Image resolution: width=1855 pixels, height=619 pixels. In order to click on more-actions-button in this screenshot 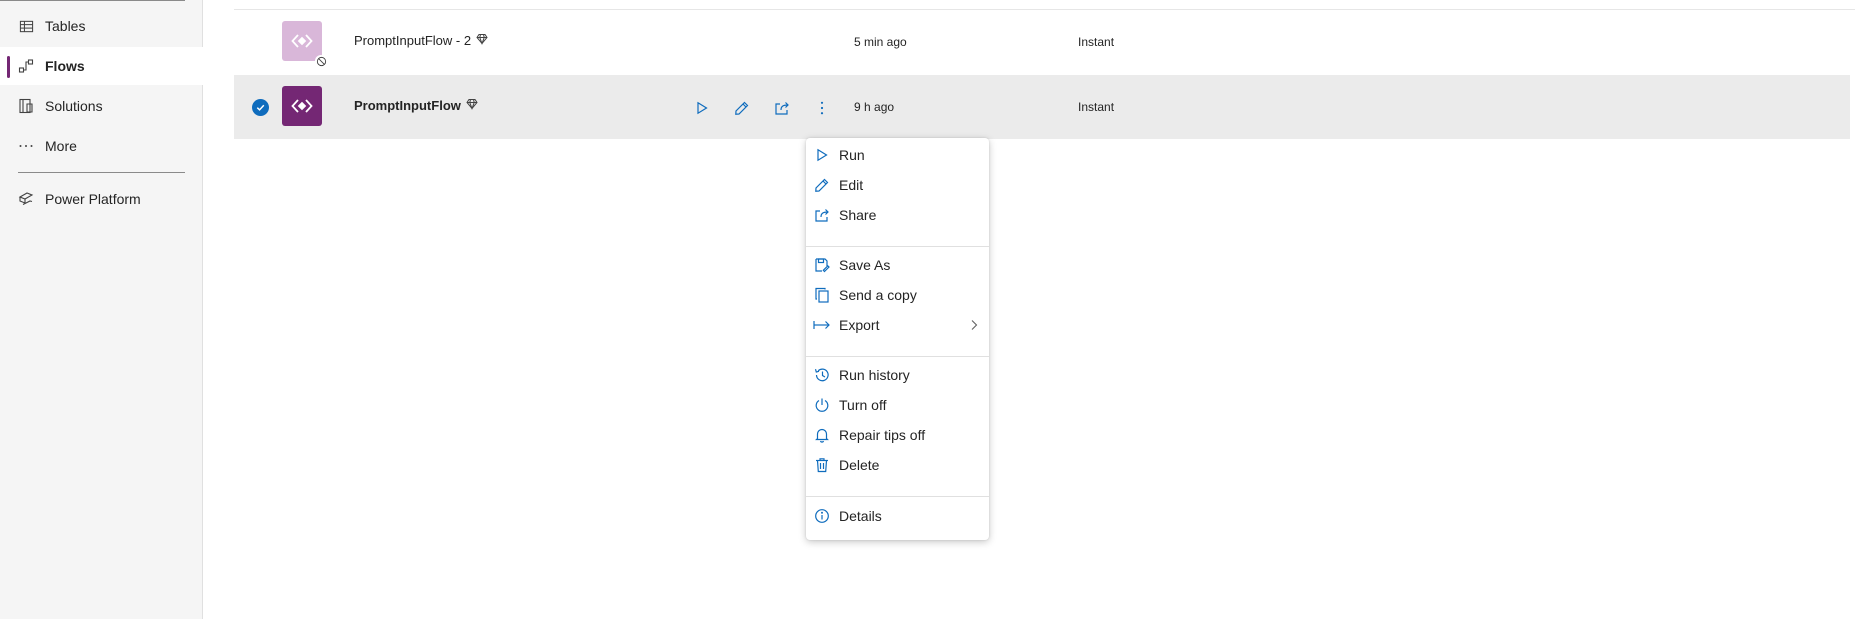, I will do `click(822, 108)`.